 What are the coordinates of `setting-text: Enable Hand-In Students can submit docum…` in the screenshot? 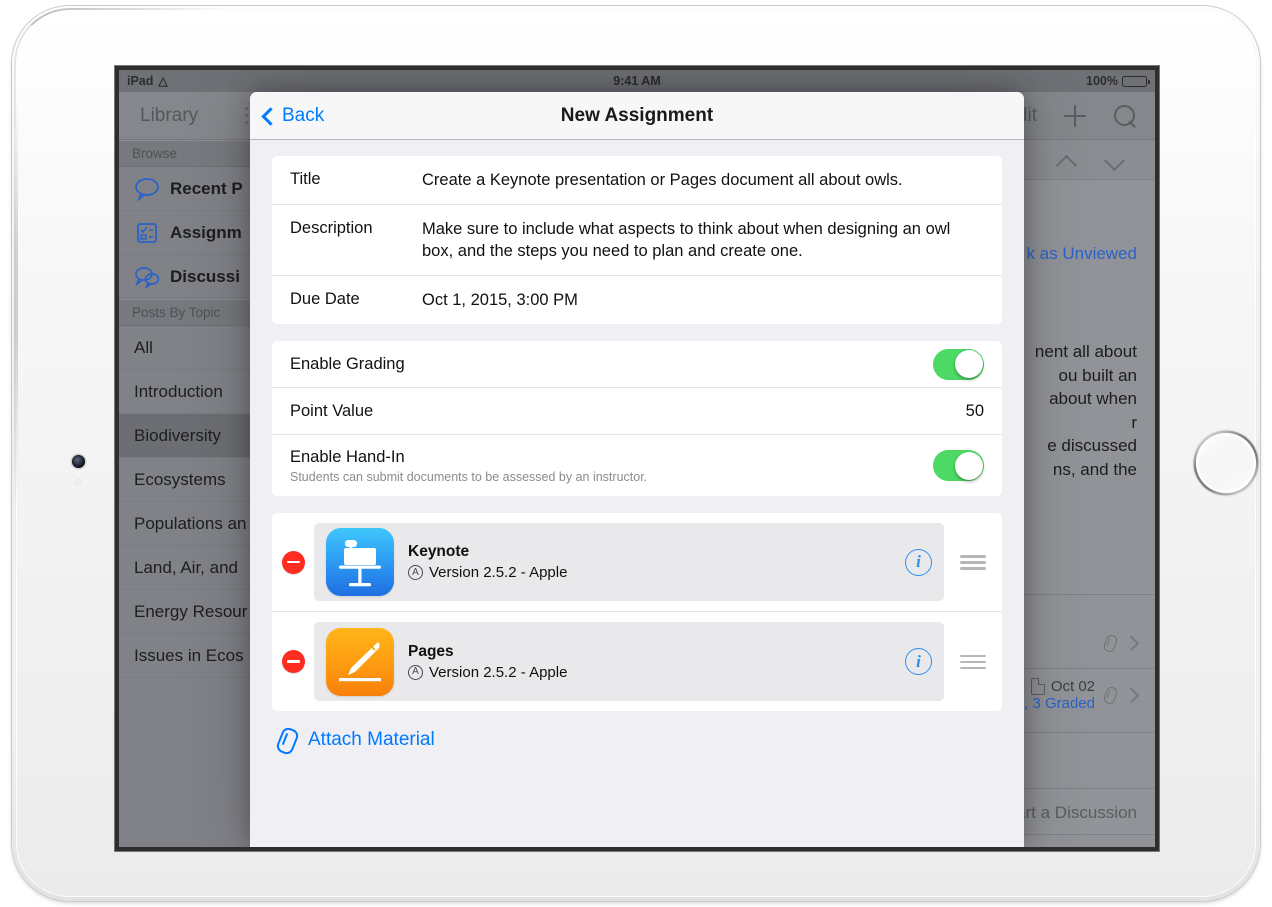 It's located at (468, 466).